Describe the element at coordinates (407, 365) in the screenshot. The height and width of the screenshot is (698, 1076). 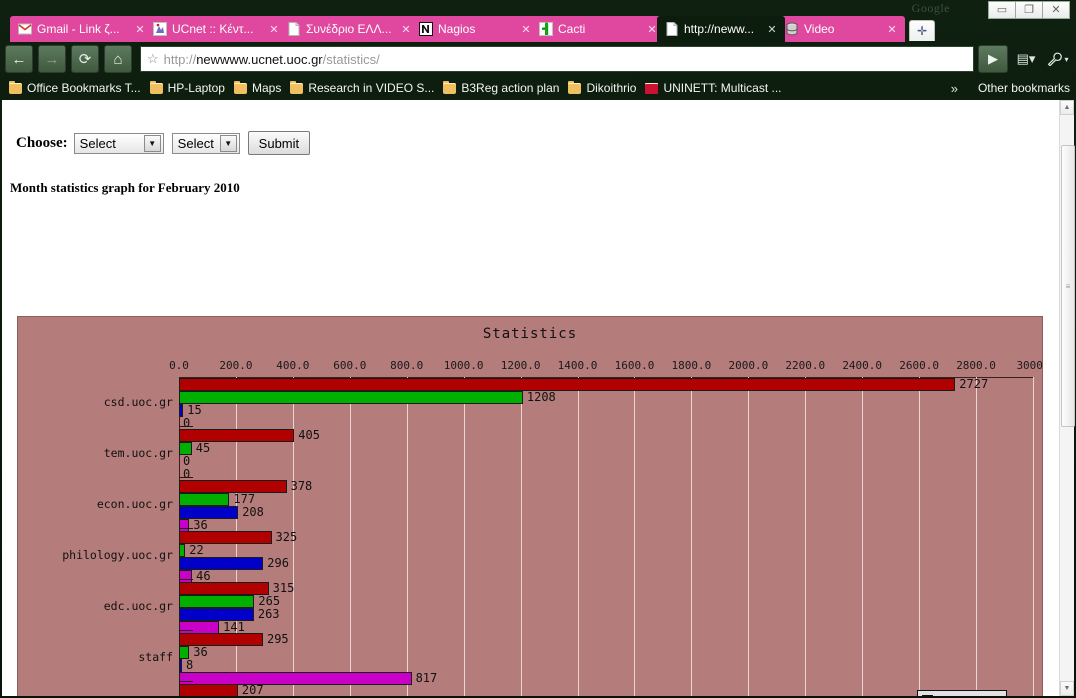
I see `x-tick-label-4: 800.0` at that location.